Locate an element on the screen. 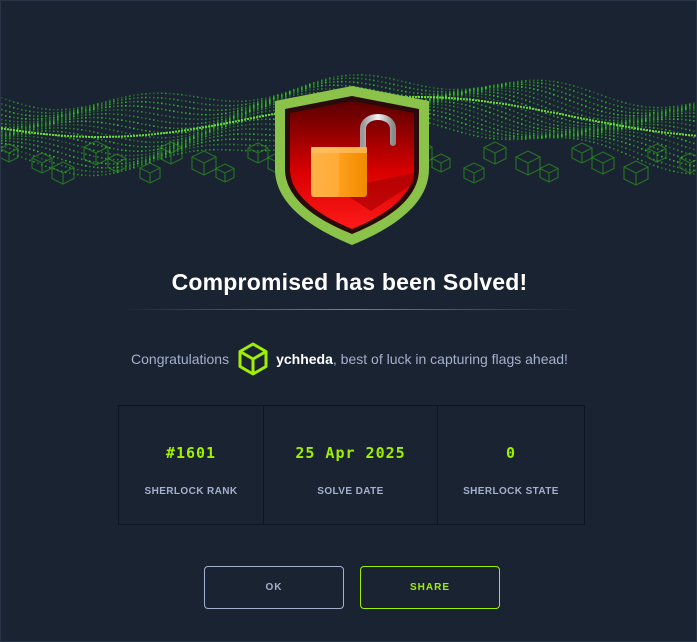 The width and height of the screenshot is (697, 642). cube-icon is located at coordinates (253, 359).